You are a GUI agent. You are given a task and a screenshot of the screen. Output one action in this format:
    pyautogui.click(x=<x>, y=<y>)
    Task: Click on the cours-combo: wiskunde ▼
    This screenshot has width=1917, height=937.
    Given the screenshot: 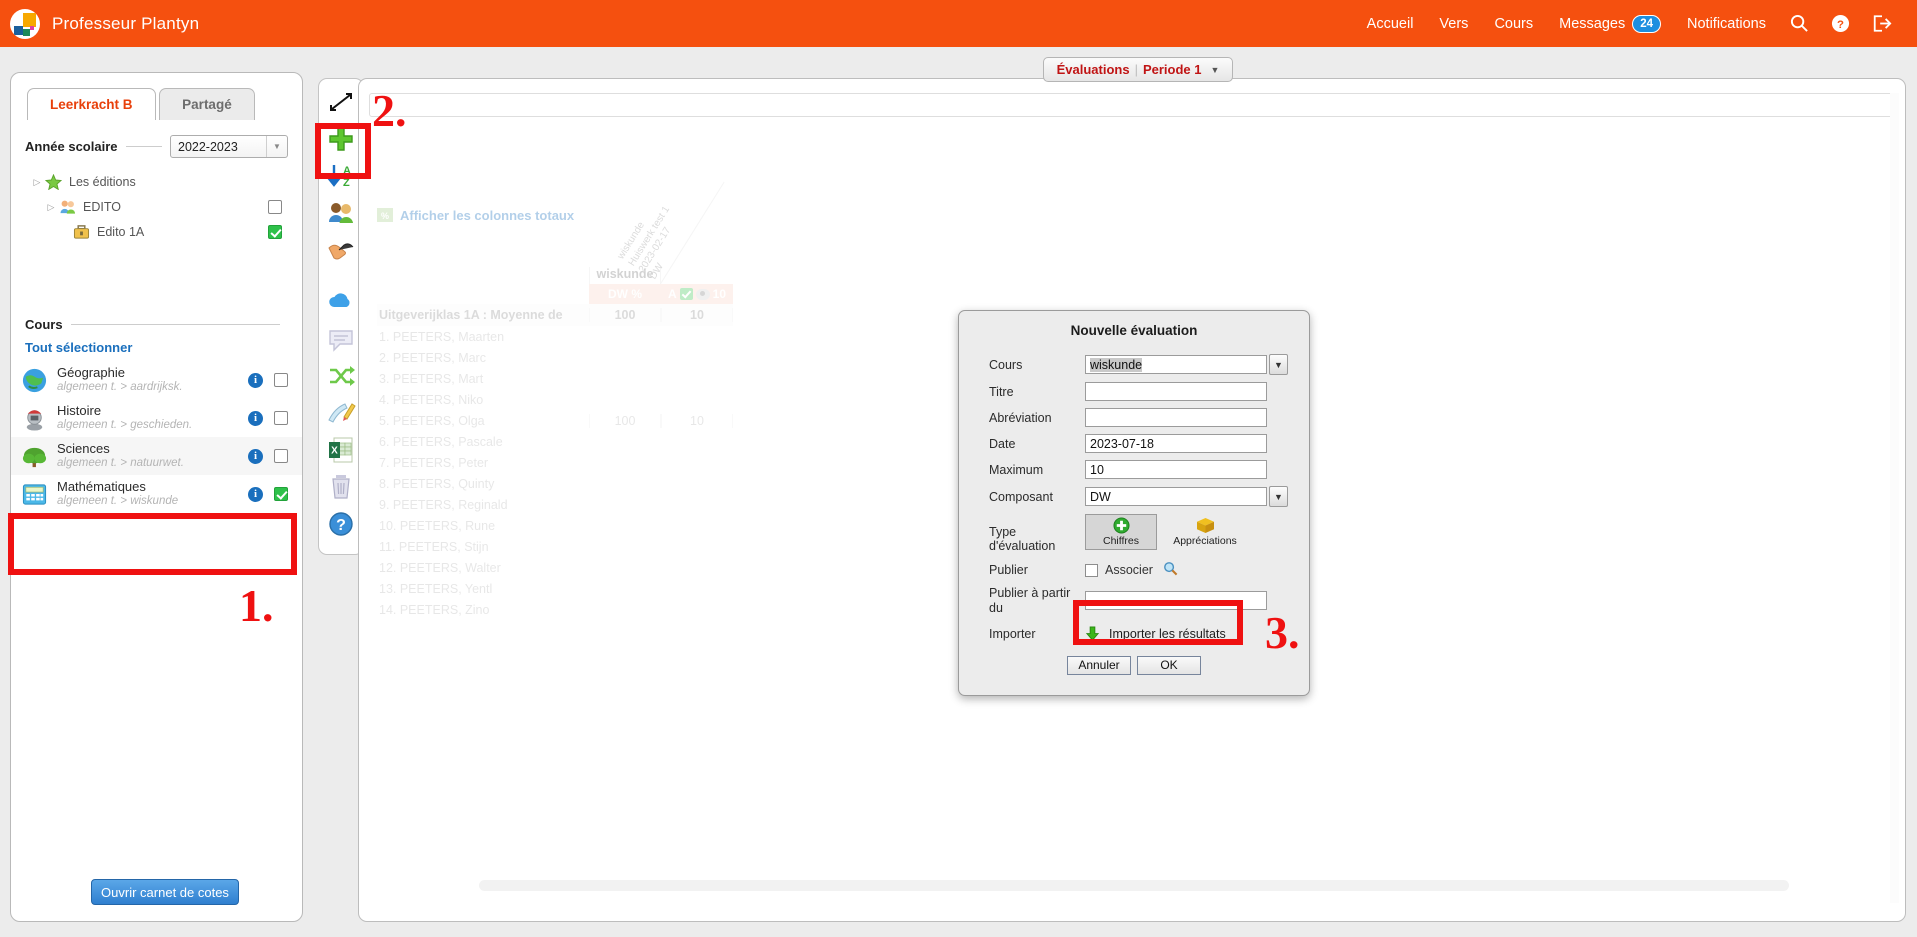 What is the action you would take?
    pyautogui.click(x=1186, y=364)
    